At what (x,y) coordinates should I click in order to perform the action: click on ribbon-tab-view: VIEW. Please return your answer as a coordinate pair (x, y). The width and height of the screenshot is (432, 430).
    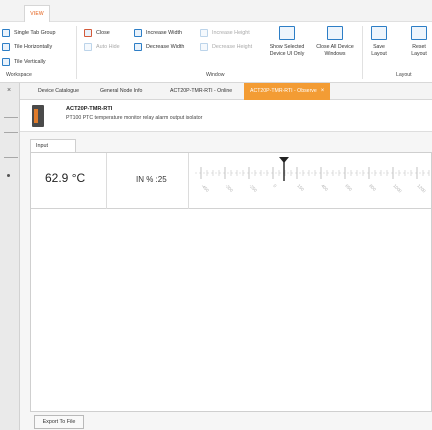
    Looking at the image, I should click on (37, 13).